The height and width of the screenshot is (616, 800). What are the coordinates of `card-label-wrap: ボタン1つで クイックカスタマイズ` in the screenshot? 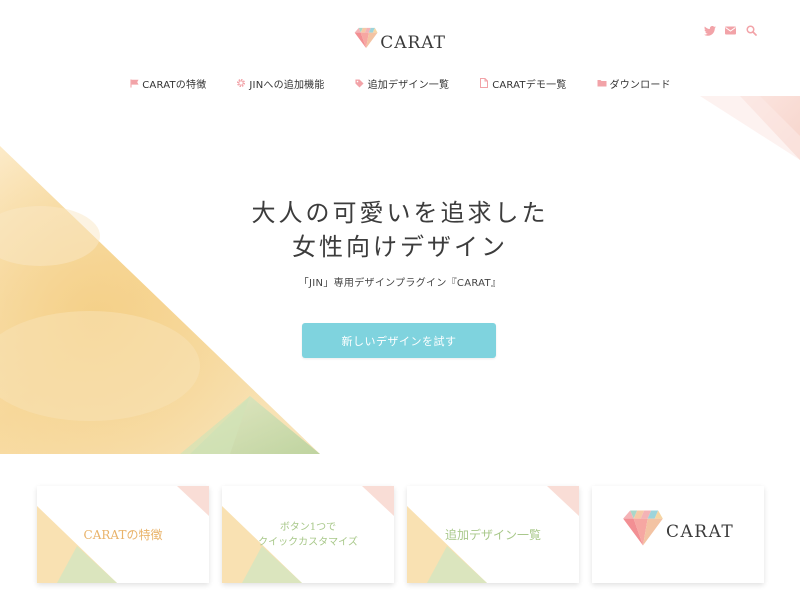 It's located at (308, 534).